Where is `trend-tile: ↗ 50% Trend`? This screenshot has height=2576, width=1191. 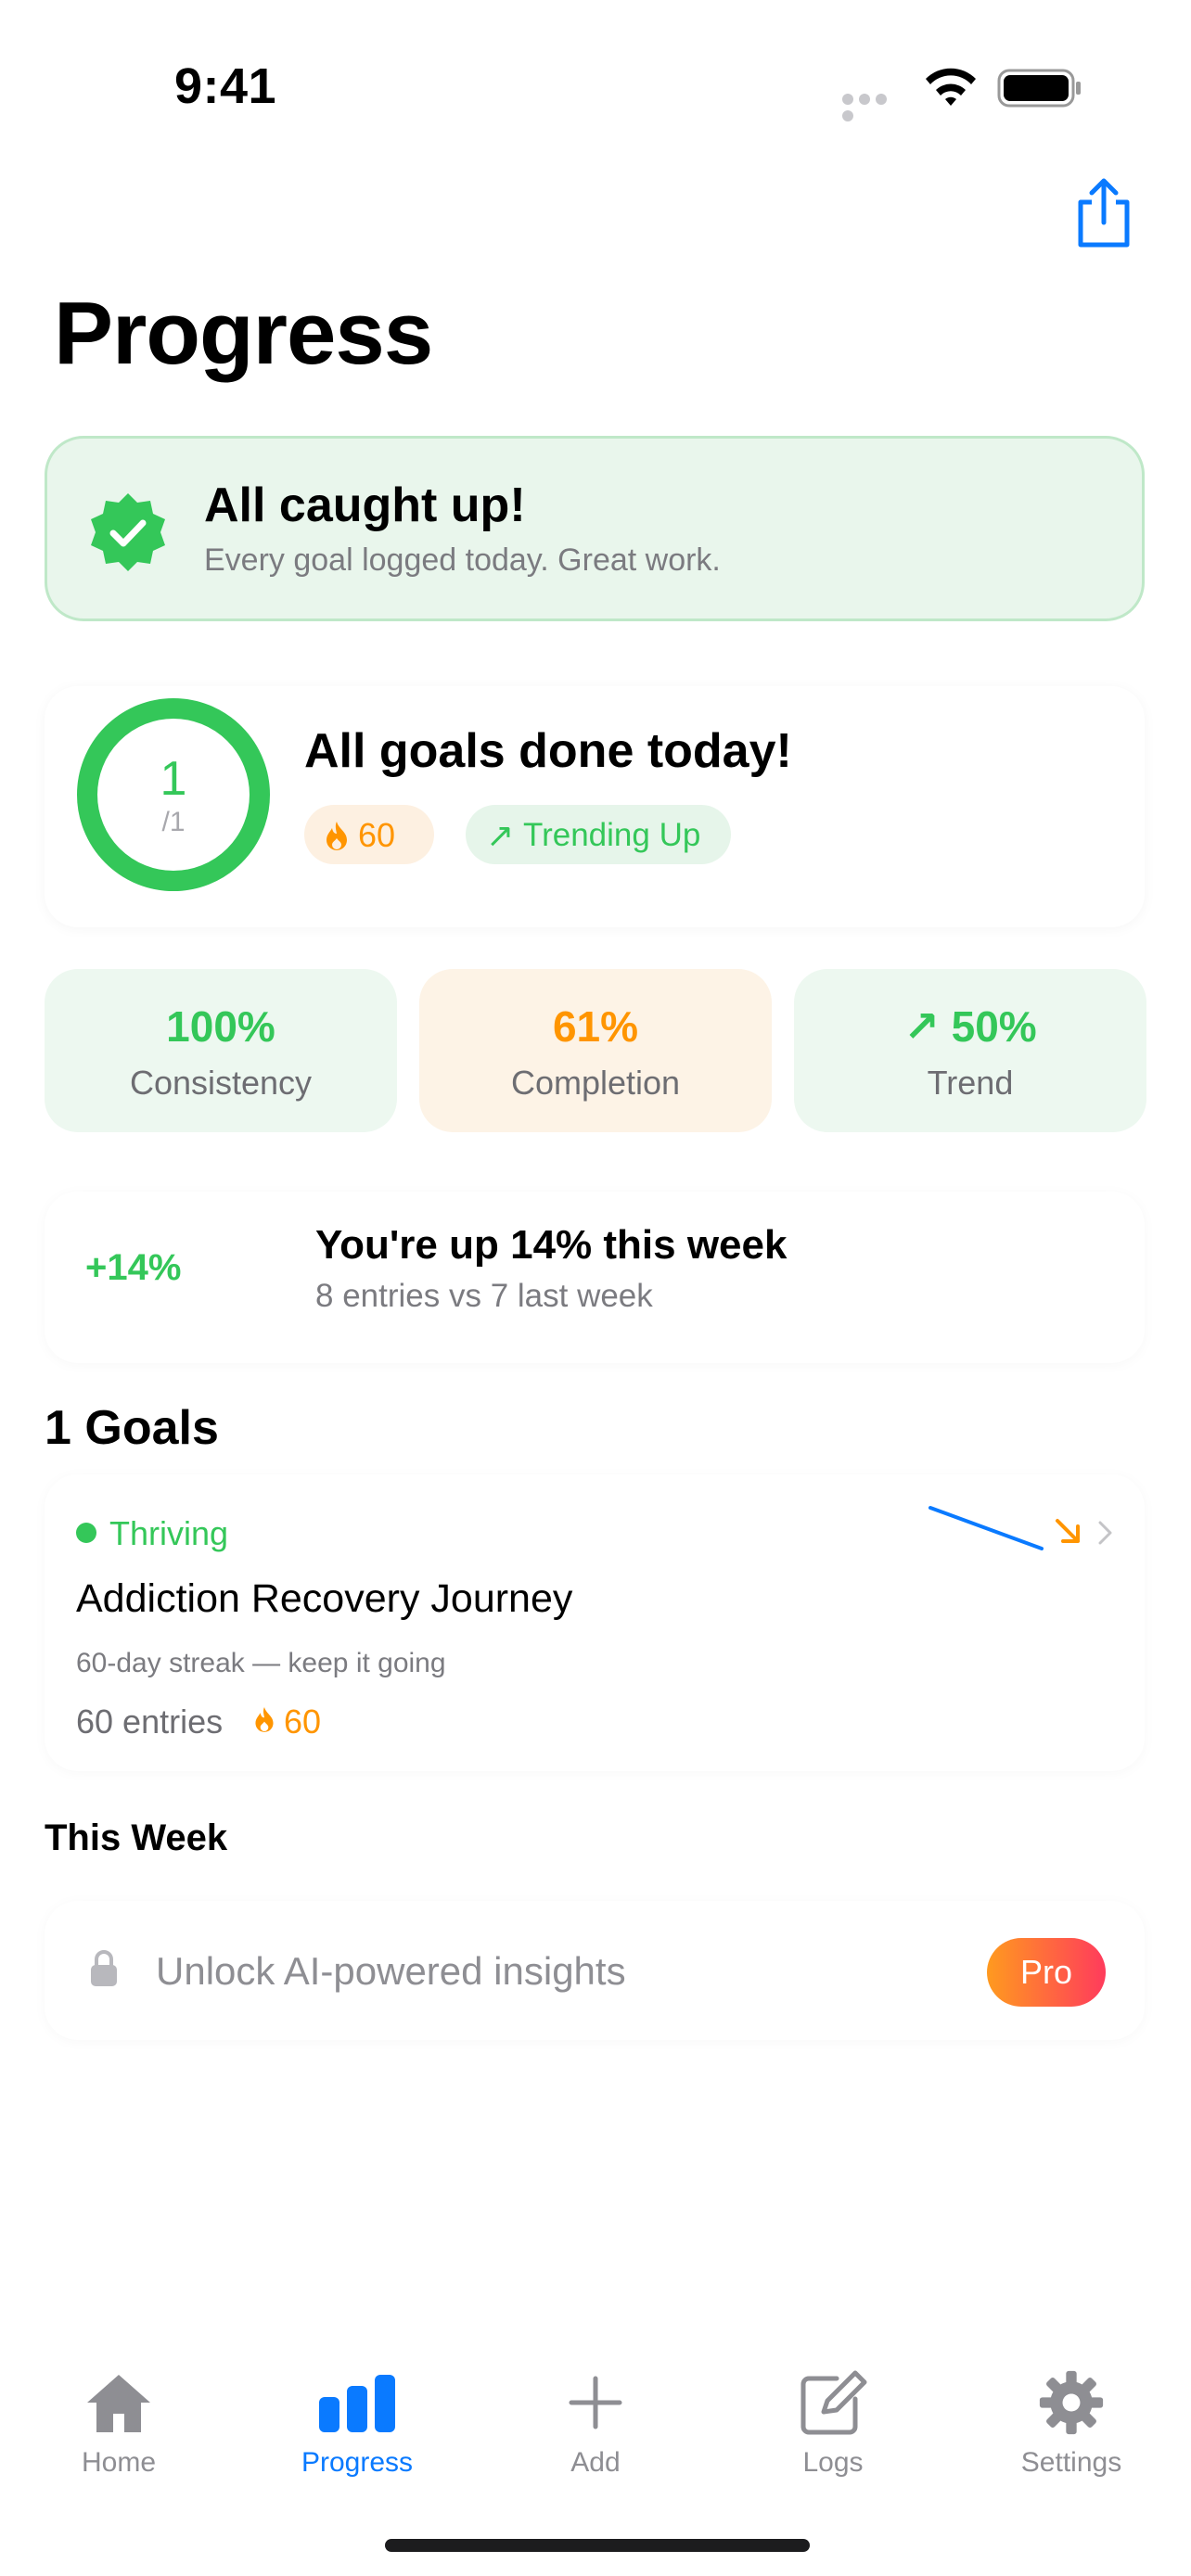 trend-tile: ↗ 50% Trend is located at coordinates (970, 1050).